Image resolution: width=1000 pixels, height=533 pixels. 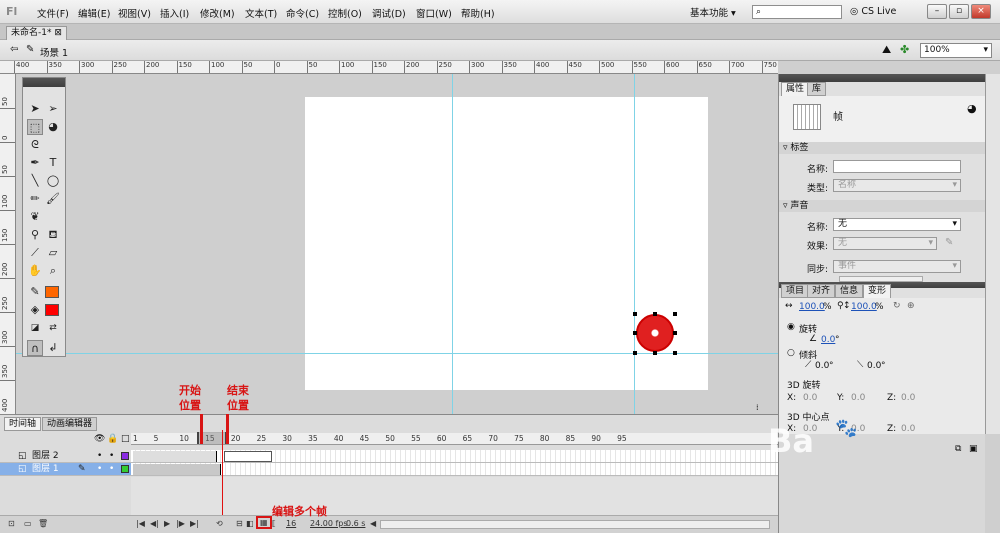 I want to click on panel-header, so click(x=882, y=78).